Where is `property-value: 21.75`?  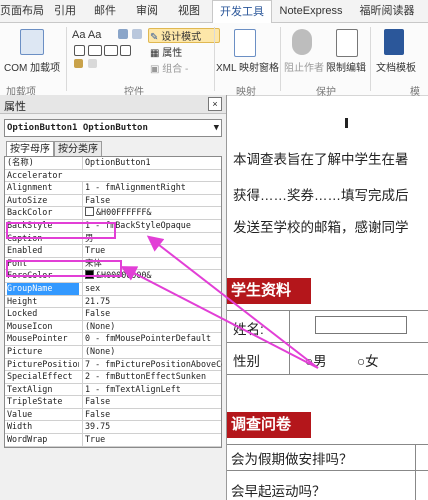 property-value: 21.75 is located at coordinates (152, 301).